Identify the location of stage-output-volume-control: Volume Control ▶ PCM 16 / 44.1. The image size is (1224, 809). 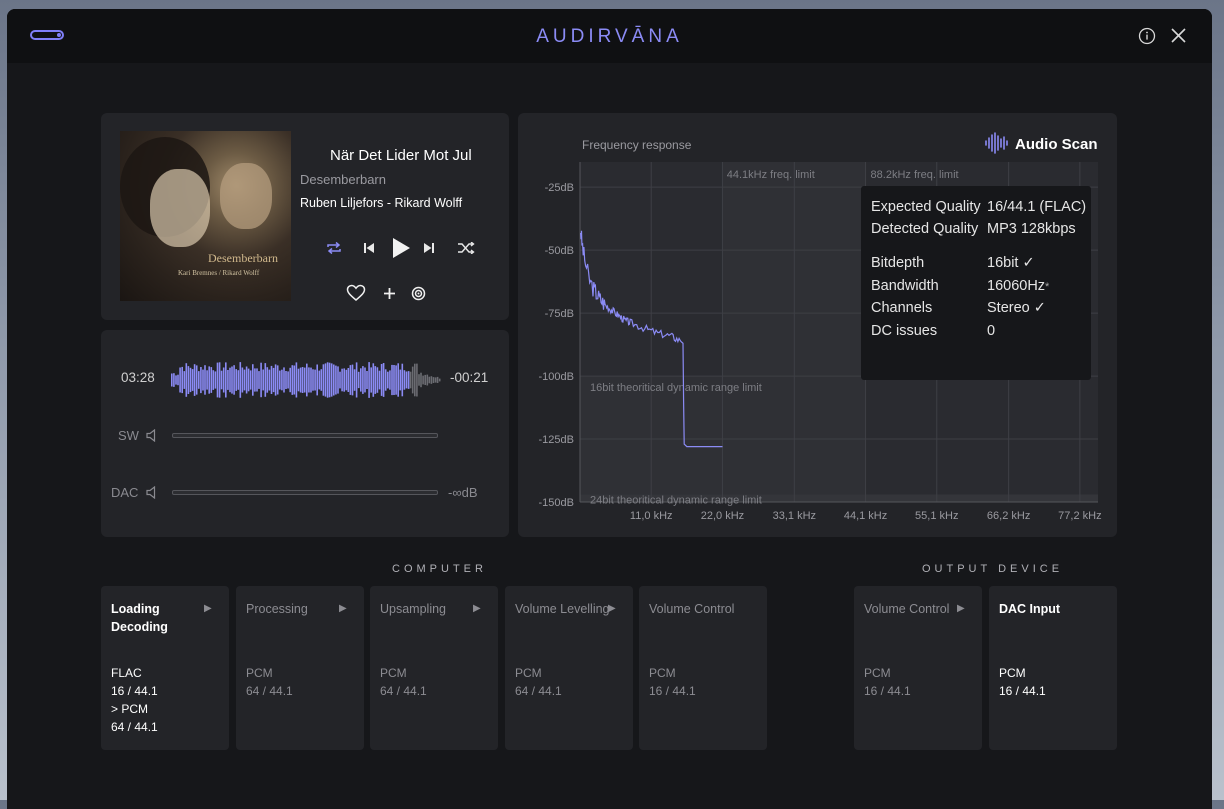
(918, 668).